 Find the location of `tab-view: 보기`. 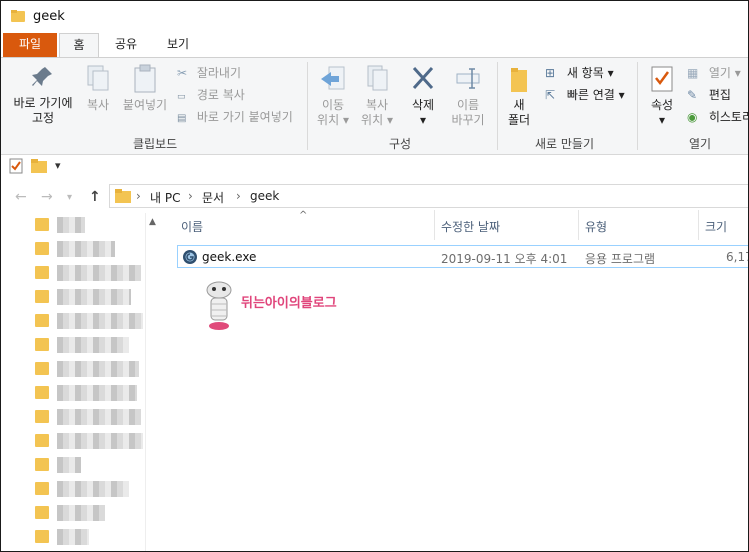

tab-view: 보기 is located at coordinates (178, 45).